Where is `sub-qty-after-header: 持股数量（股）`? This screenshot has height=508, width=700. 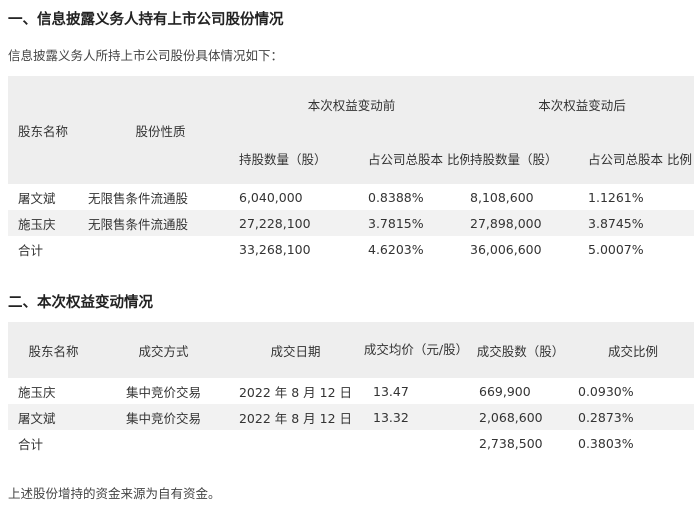 sub-qty-after-header: 持股数量（股） is located at coordinates (524, 158).